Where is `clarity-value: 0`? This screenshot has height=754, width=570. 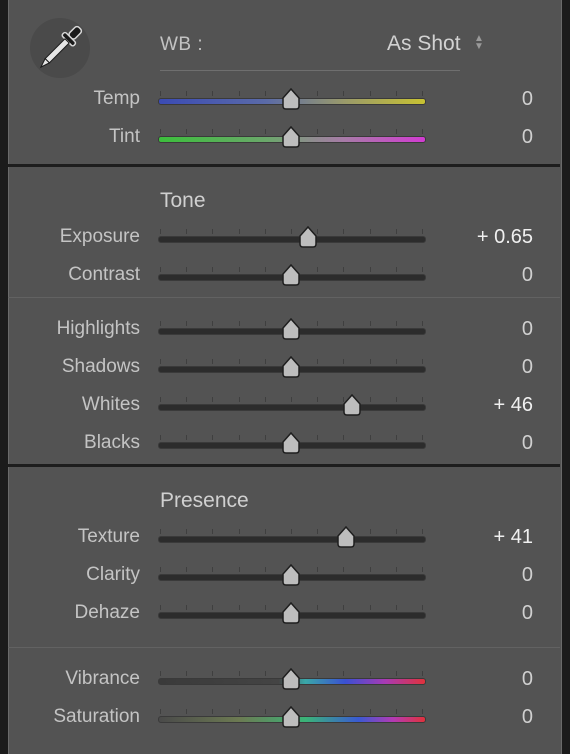
clarity-value: 0 is located at coordinates (527, 575).